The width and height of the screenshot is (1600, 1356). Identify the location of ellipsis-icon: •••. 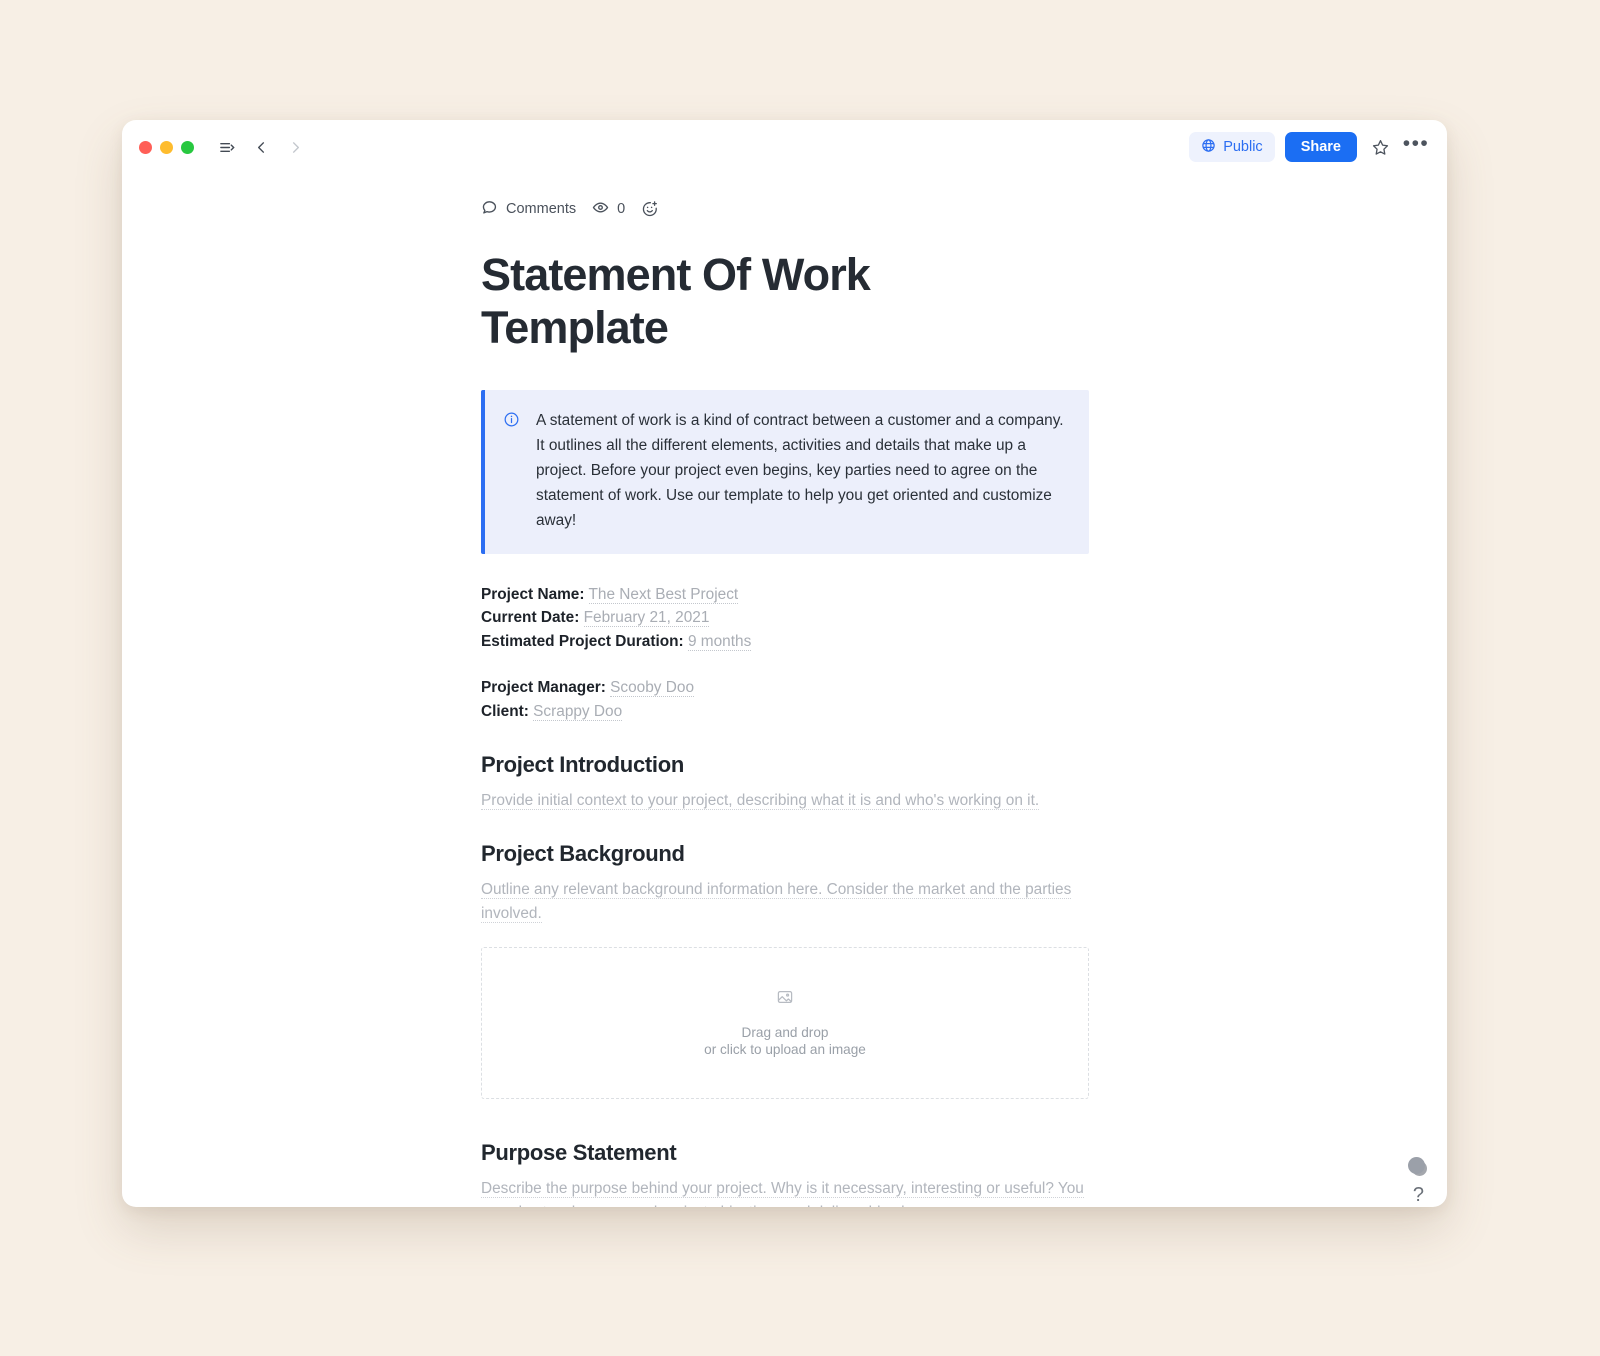
(1416, 146).